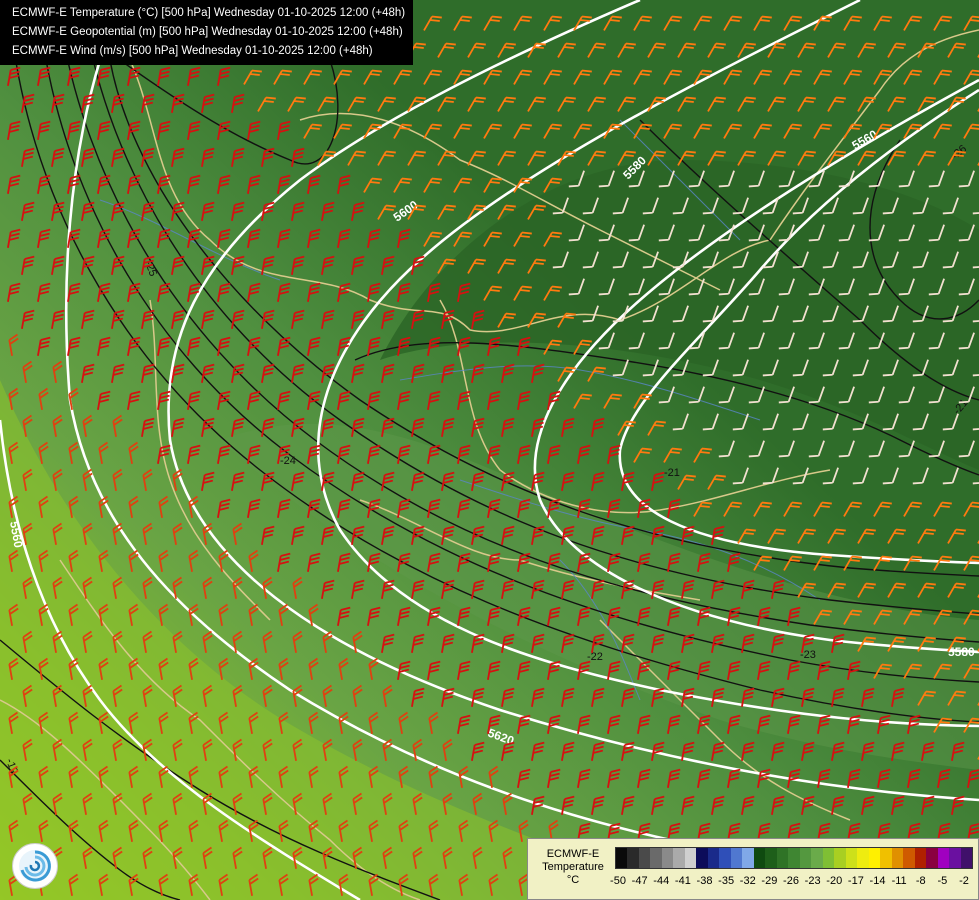 The height and width of the screenshot is (900, 979). I want to click on legend-title-line2: Temperature, so click(573, 867).